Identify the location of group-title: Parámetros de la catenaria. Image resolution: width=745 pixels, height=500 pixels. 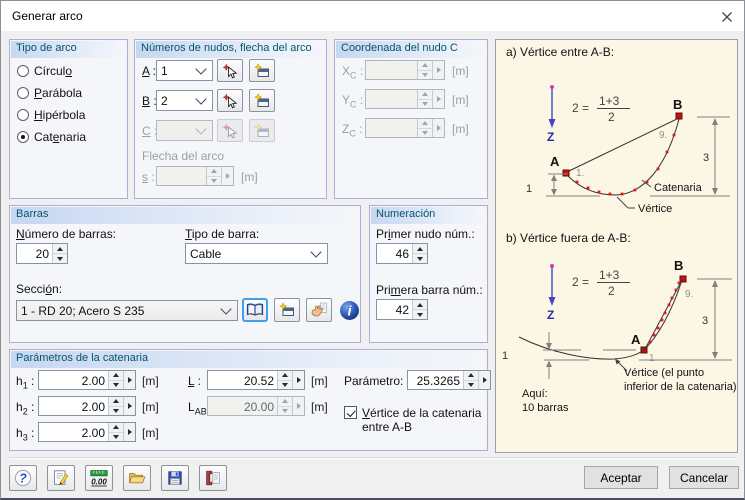
(82, 358).